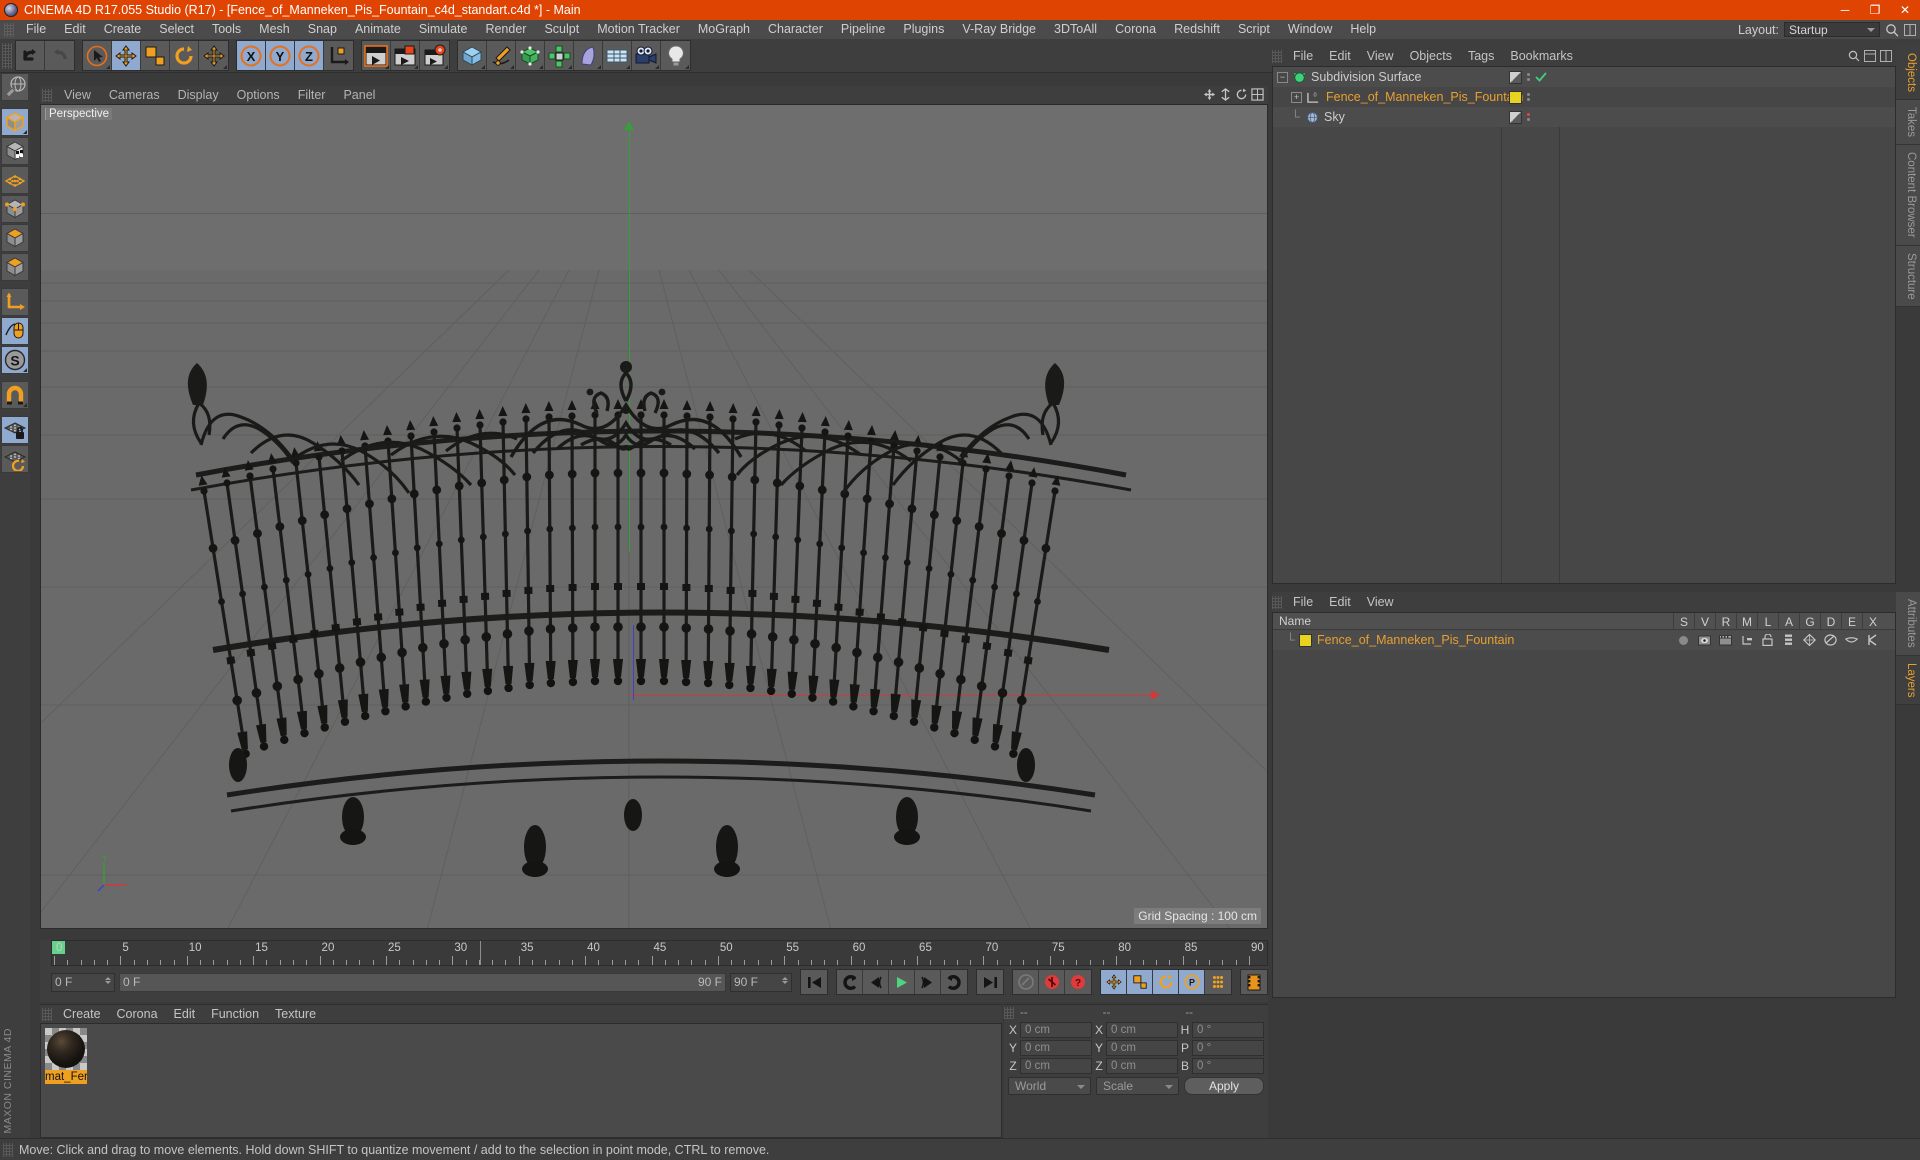 This screenshot has height=1160, width=1920. I want to click on object-menu-bookmarks: Bookmarks, so click(1541, 56).